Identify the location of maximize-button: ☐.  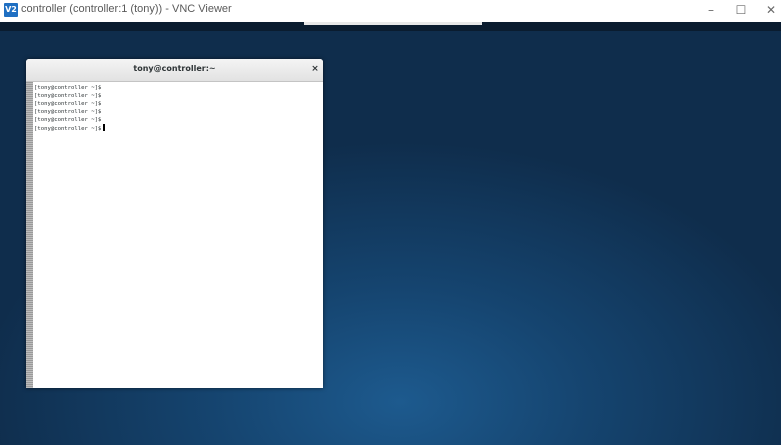
(741, 11).